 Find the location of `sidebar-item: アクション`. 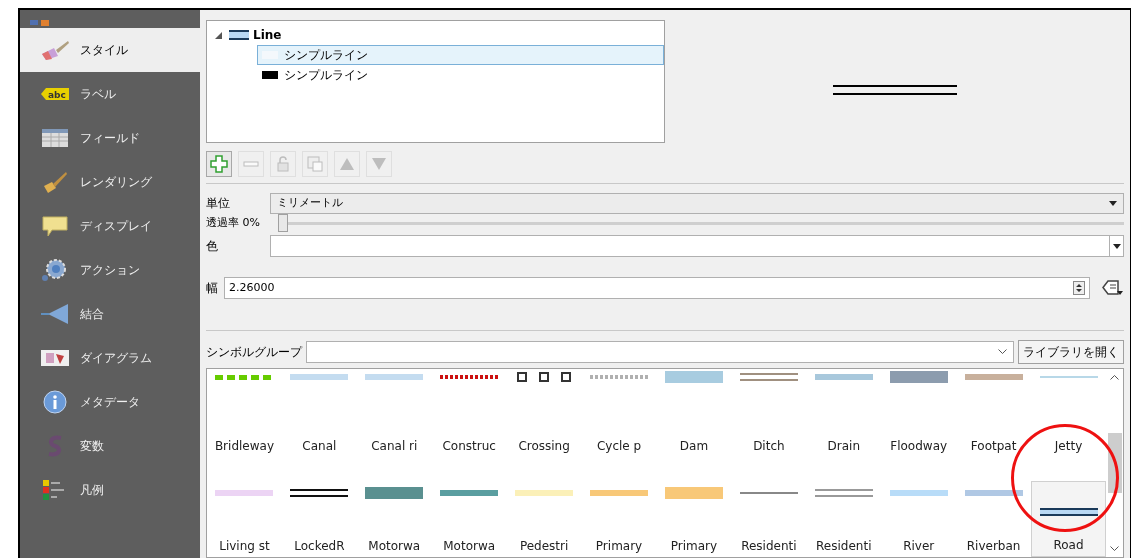

sidebar-item: アクション is located at coordinates (110, 270).